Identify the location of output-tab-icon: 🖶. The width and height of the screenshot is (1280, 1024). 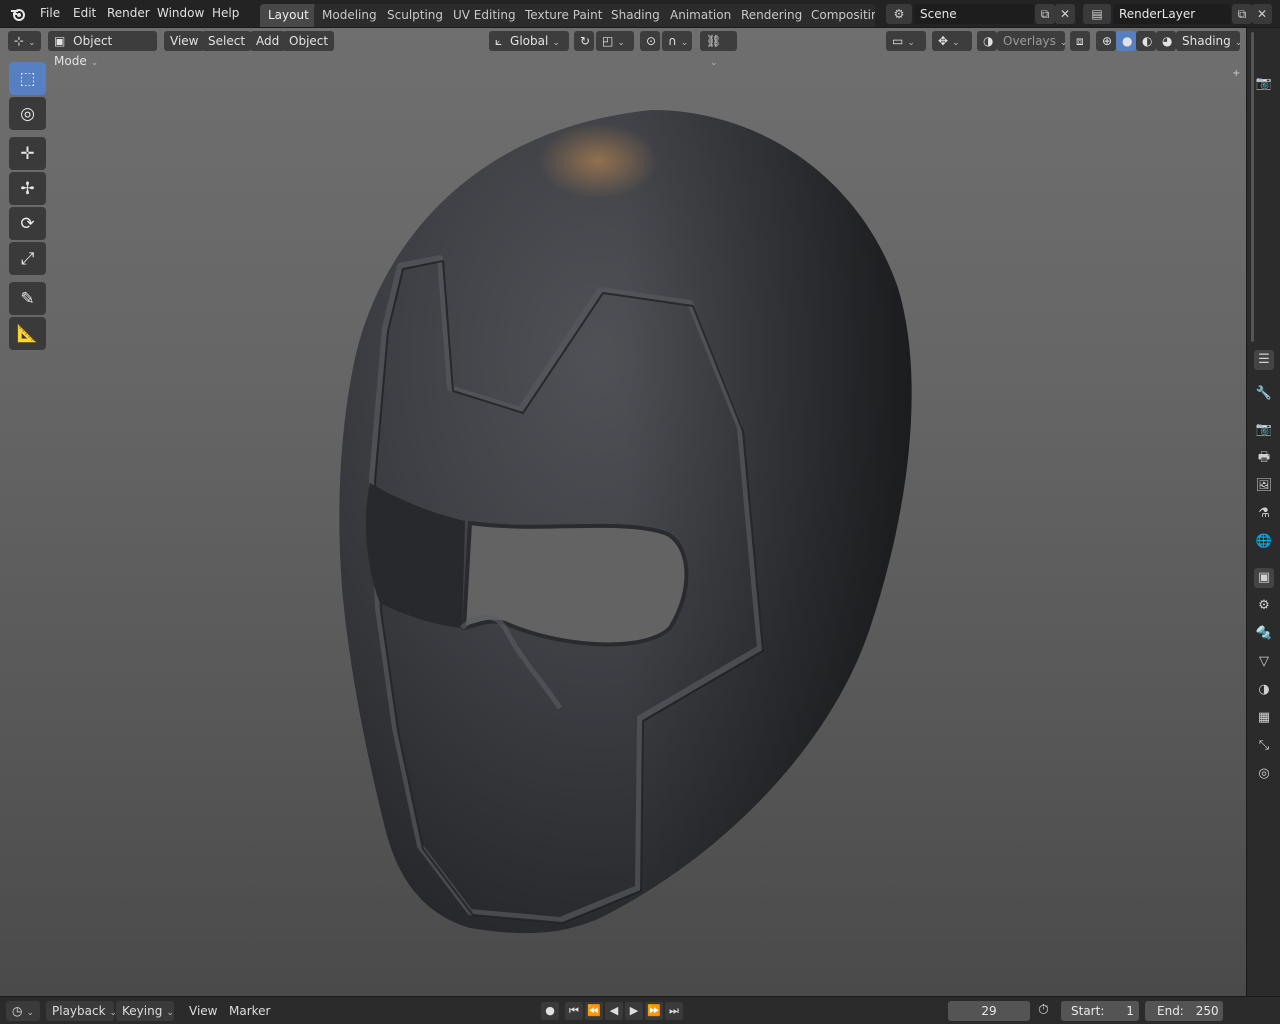
(1264, 458).